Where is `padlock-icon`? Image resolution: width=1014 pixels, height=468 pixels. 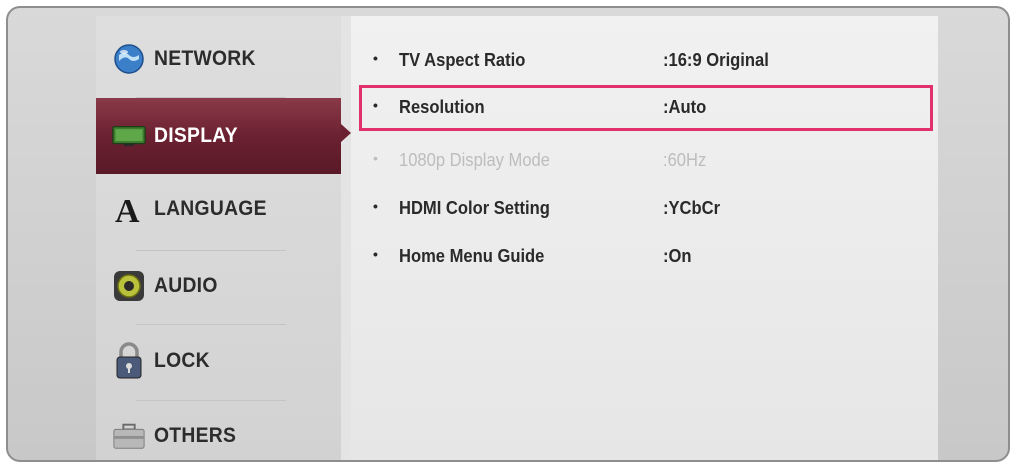 padlock-icon is located at coordinates (129, 360).